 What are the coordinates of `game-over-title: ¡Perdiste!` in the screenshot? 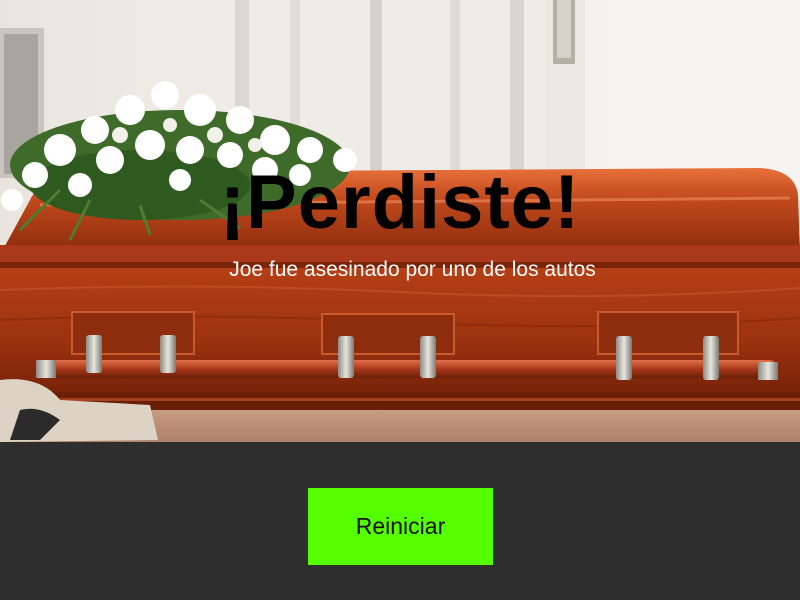 It's located at (400, 202).